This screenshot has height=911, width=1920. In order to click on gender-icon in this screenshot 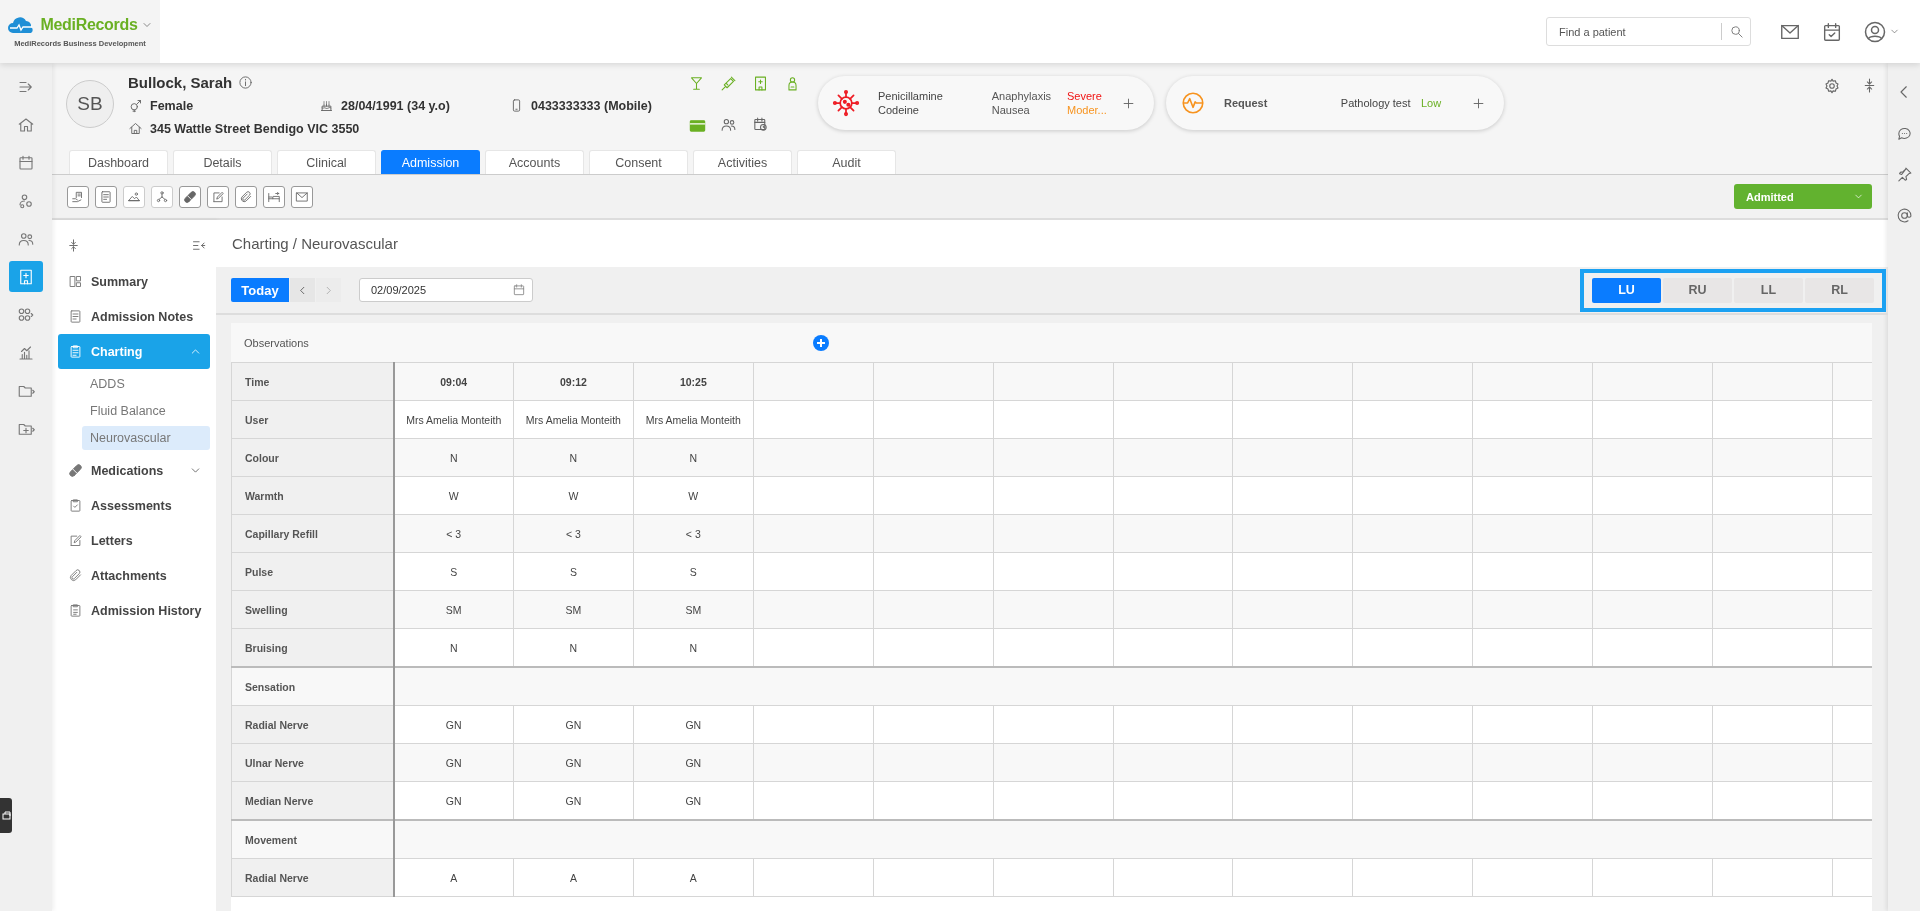, I will do `click(135, 105)`.